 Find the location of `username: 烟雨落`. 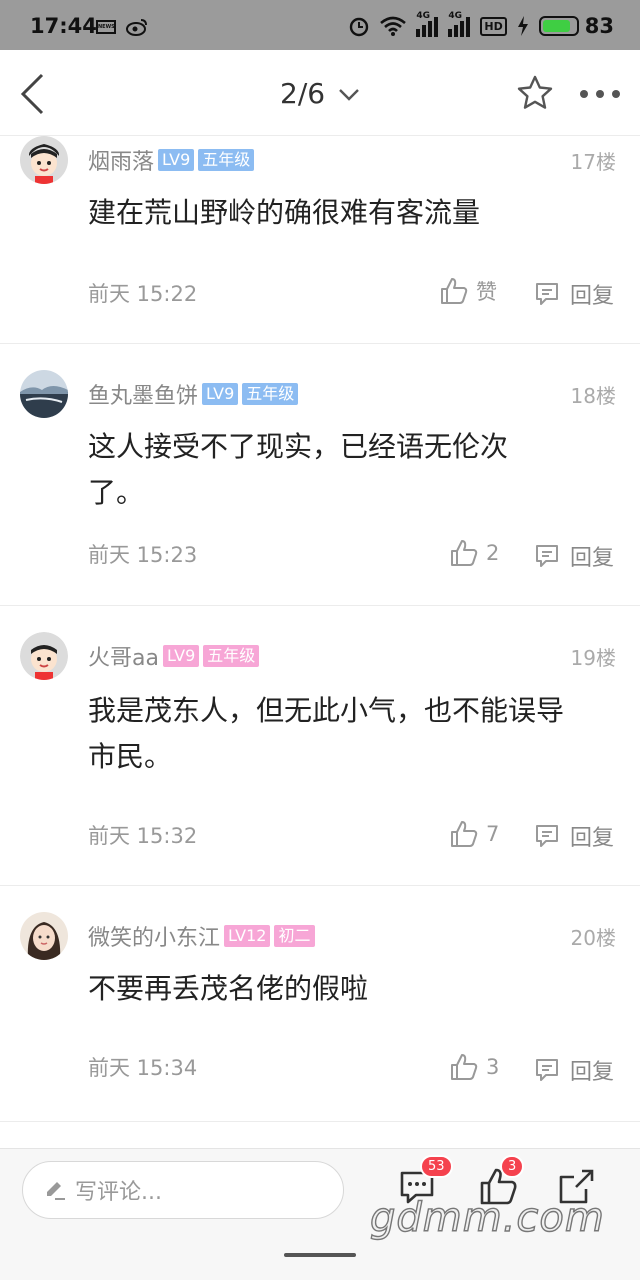

username: 烟雨落 is located at coordinates (121, 160).